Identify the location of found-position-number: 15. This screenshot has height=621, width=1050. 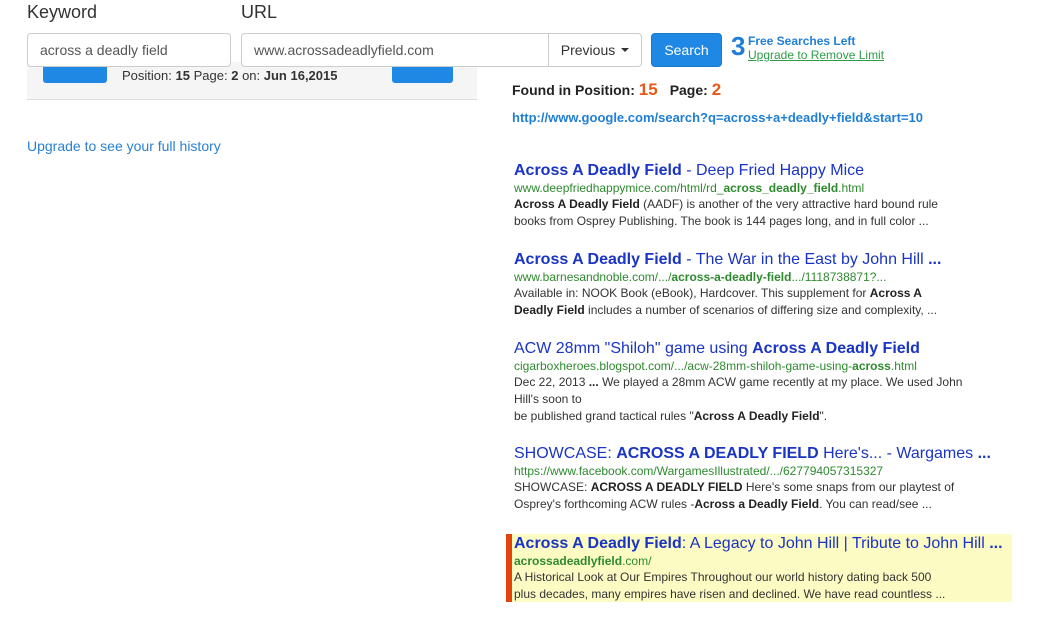
(648, 89).